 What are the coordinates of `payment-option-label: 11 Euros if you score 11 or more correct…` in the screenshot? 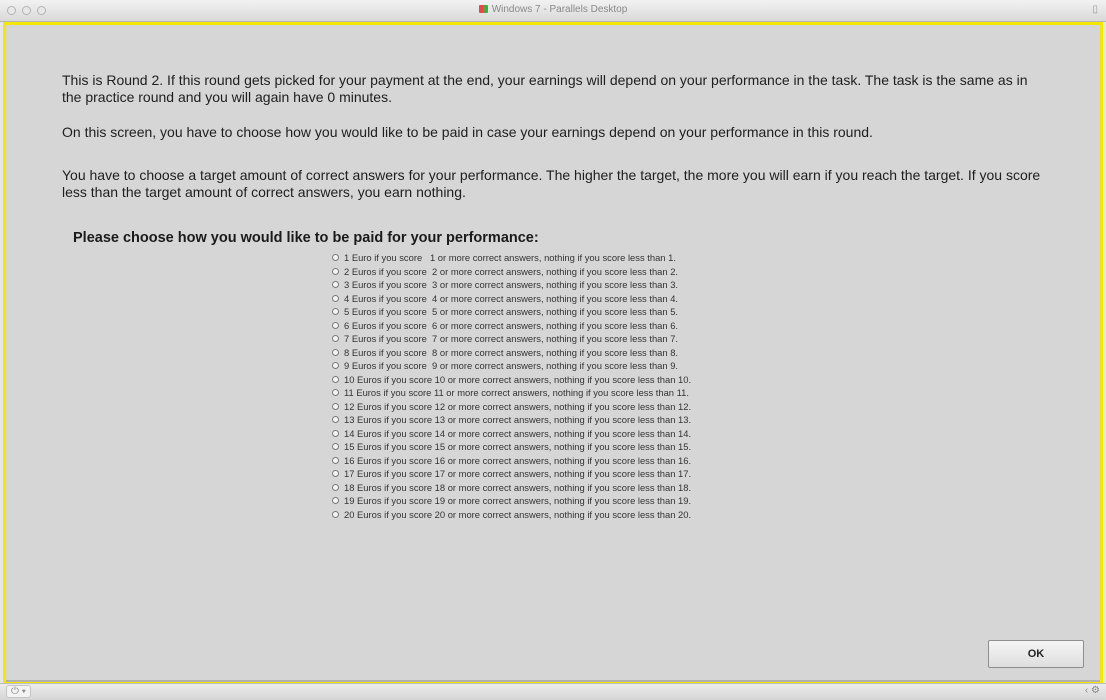 It's located at (516, 393).